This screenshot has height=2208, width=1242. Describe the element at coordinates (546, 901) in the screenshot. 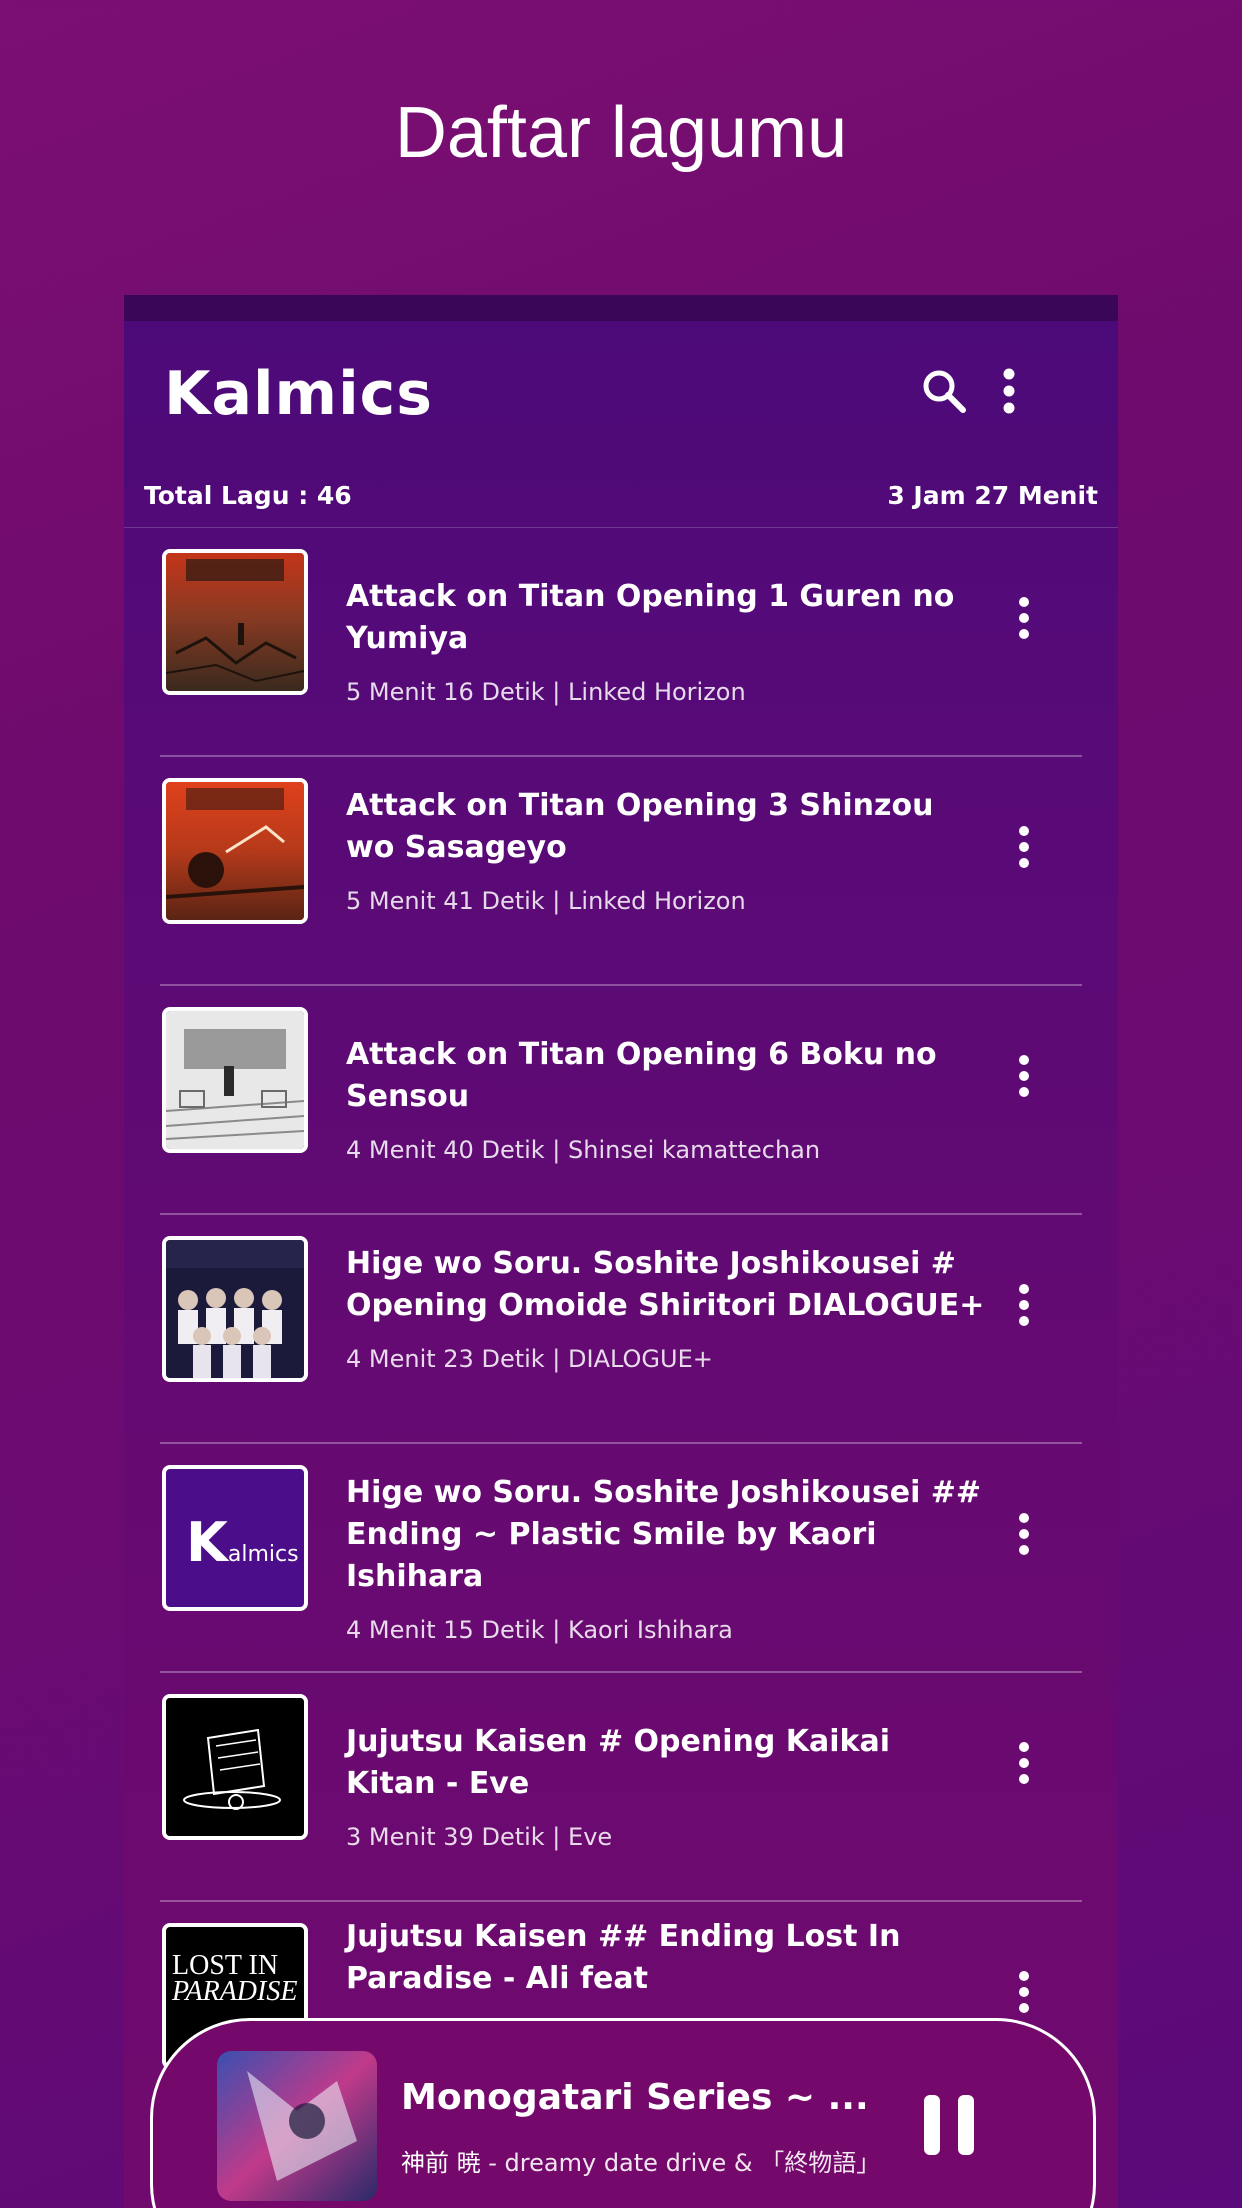

I see `song-meta: 5 Menit 41 Detik | Linked Horizon` at that location.